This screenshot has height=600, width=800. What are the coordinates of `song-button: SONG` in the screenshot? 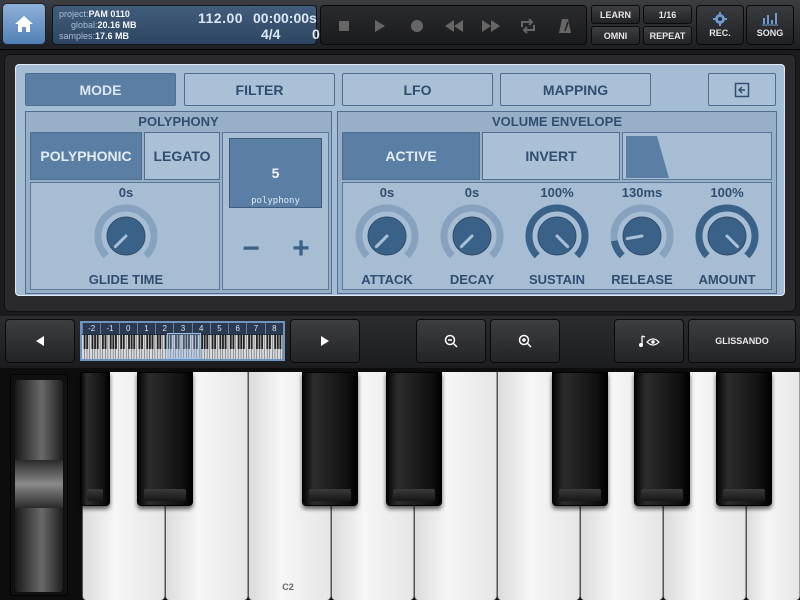 It's located at (770, 25).